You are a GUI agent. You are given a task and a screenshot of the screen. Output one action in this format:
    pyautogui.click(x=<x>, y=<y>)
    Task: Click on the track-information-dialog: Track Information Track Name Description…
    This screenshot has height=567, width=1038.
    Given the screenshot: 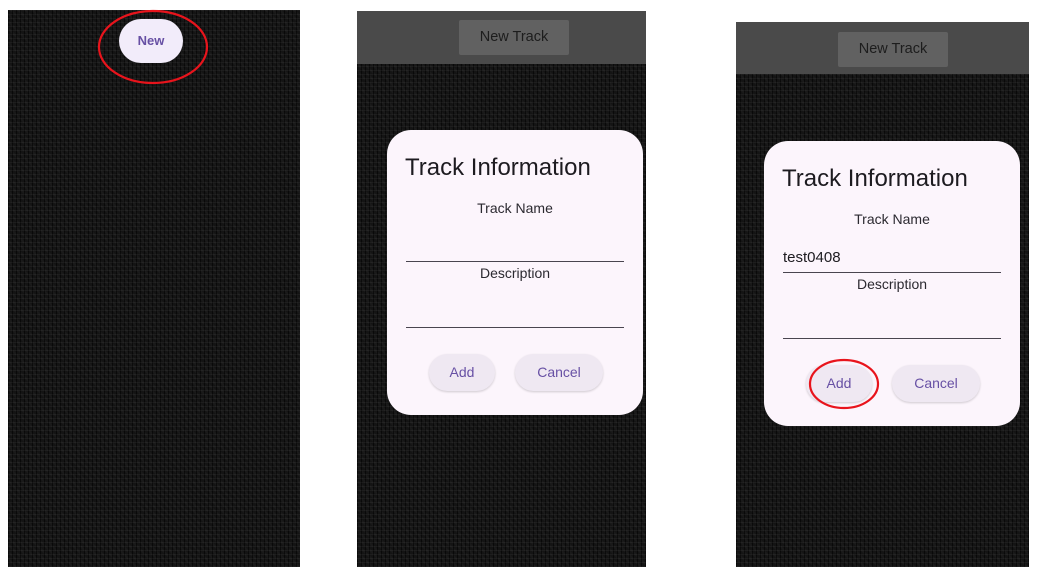 What is the action you would take?
    pyautogui.click(x=515, y=272)
    